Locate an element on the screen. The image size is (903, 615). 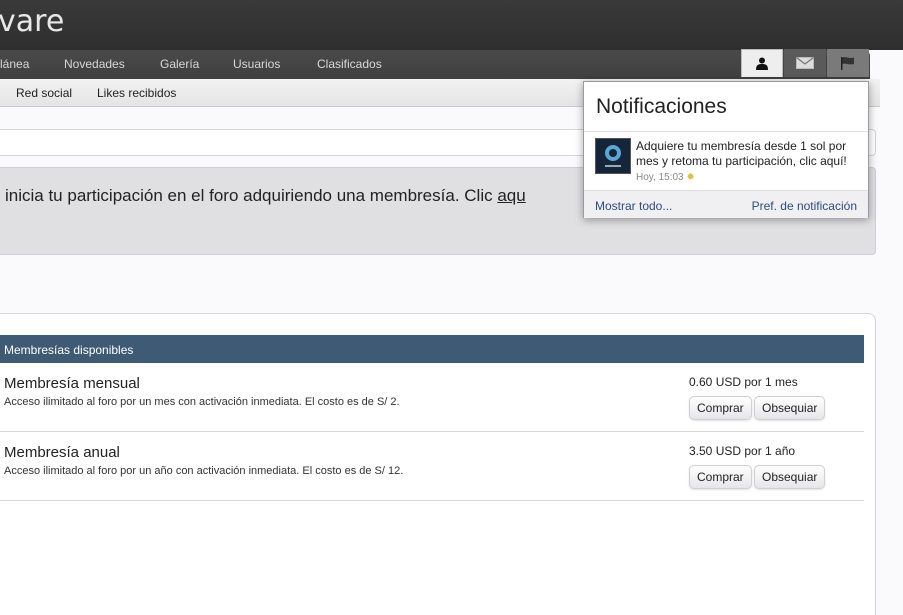
nav-tab-usuarios: Usuarios is located at coordinates (256, 64).